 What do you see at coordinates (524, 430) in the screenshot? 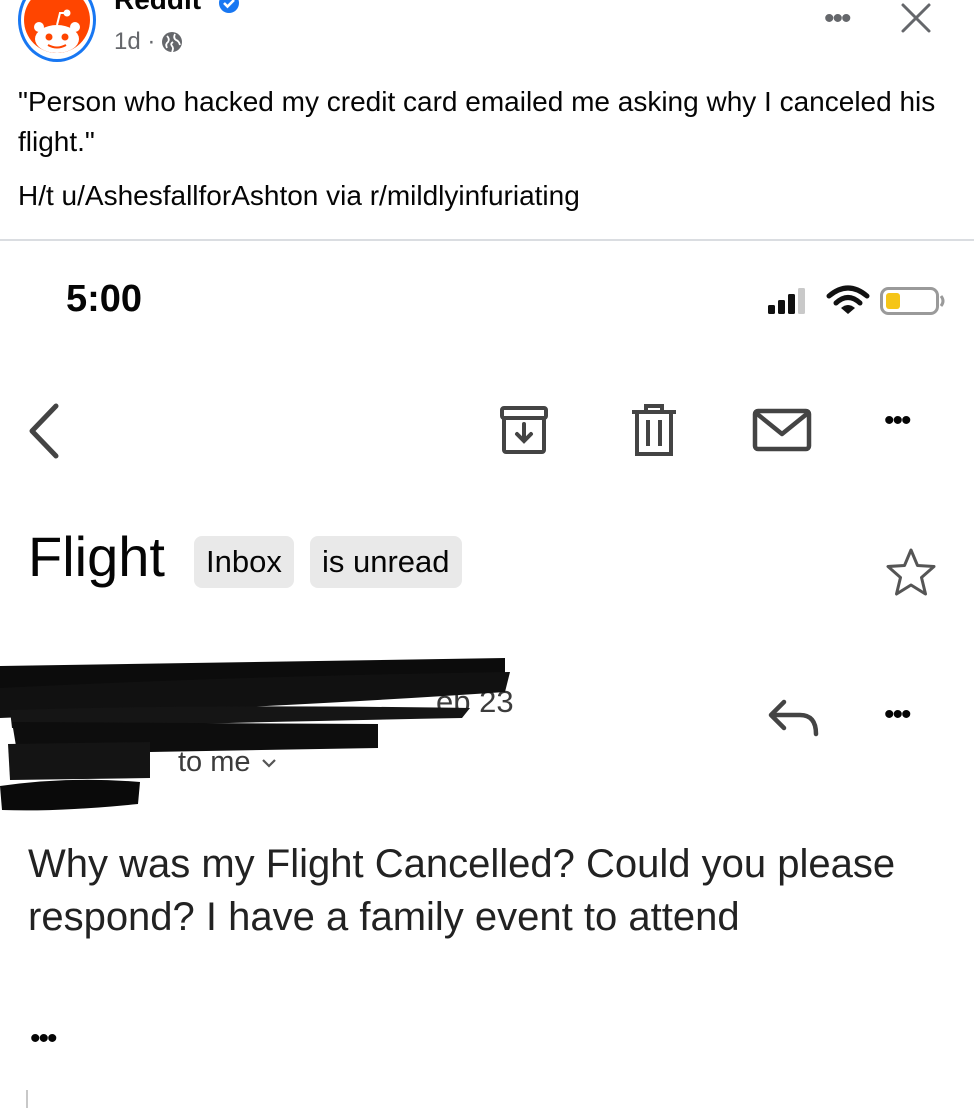
I see `archive-icon` at bounding box center [524, 430].